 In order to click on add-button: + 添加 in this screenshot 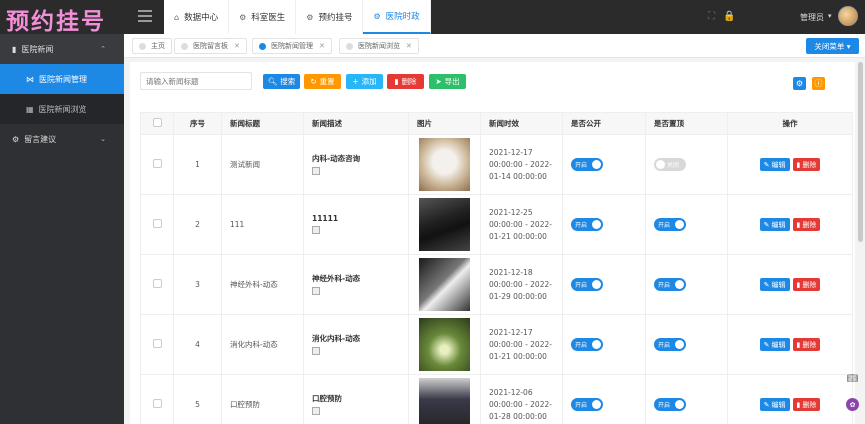, I will do `click(364, 81)`.